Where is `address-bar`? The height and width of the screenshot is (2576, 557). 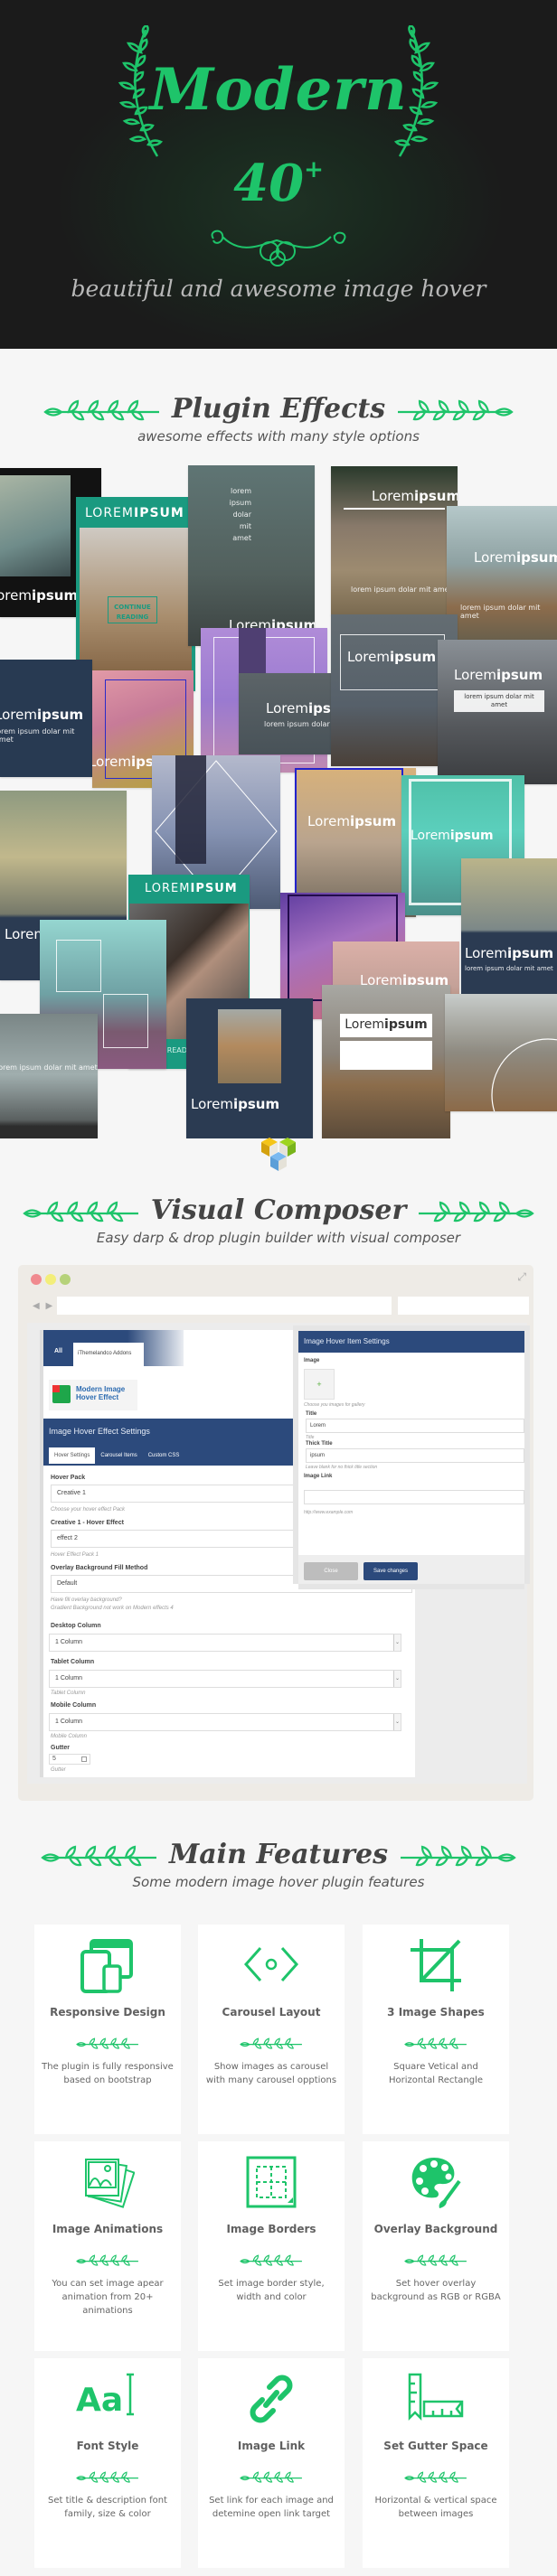 address-bar is located at coordinates (224, 1306).